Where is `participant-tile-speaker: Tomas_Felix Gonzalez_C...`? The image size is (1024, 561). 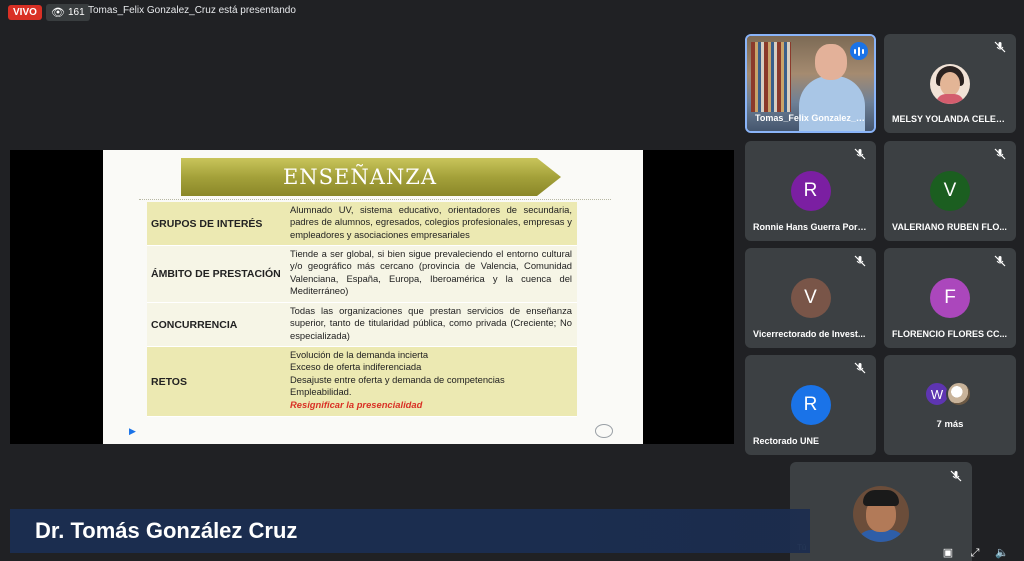 participant-tile-speaker: Tomas_Felix Gonzalez_C... is located at coordinates (810, 83).